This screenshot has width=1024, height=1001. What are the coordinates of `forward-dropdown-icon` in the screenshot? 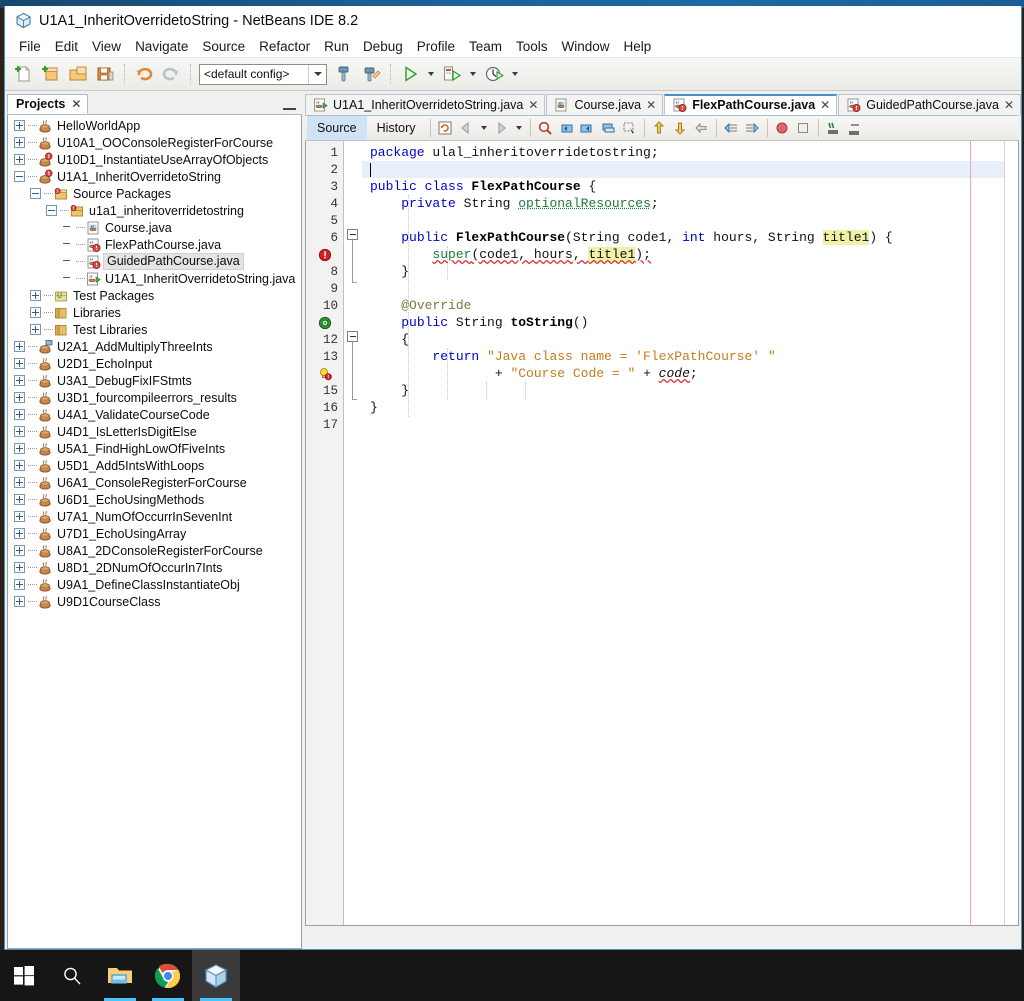 It's located at (518, 128).